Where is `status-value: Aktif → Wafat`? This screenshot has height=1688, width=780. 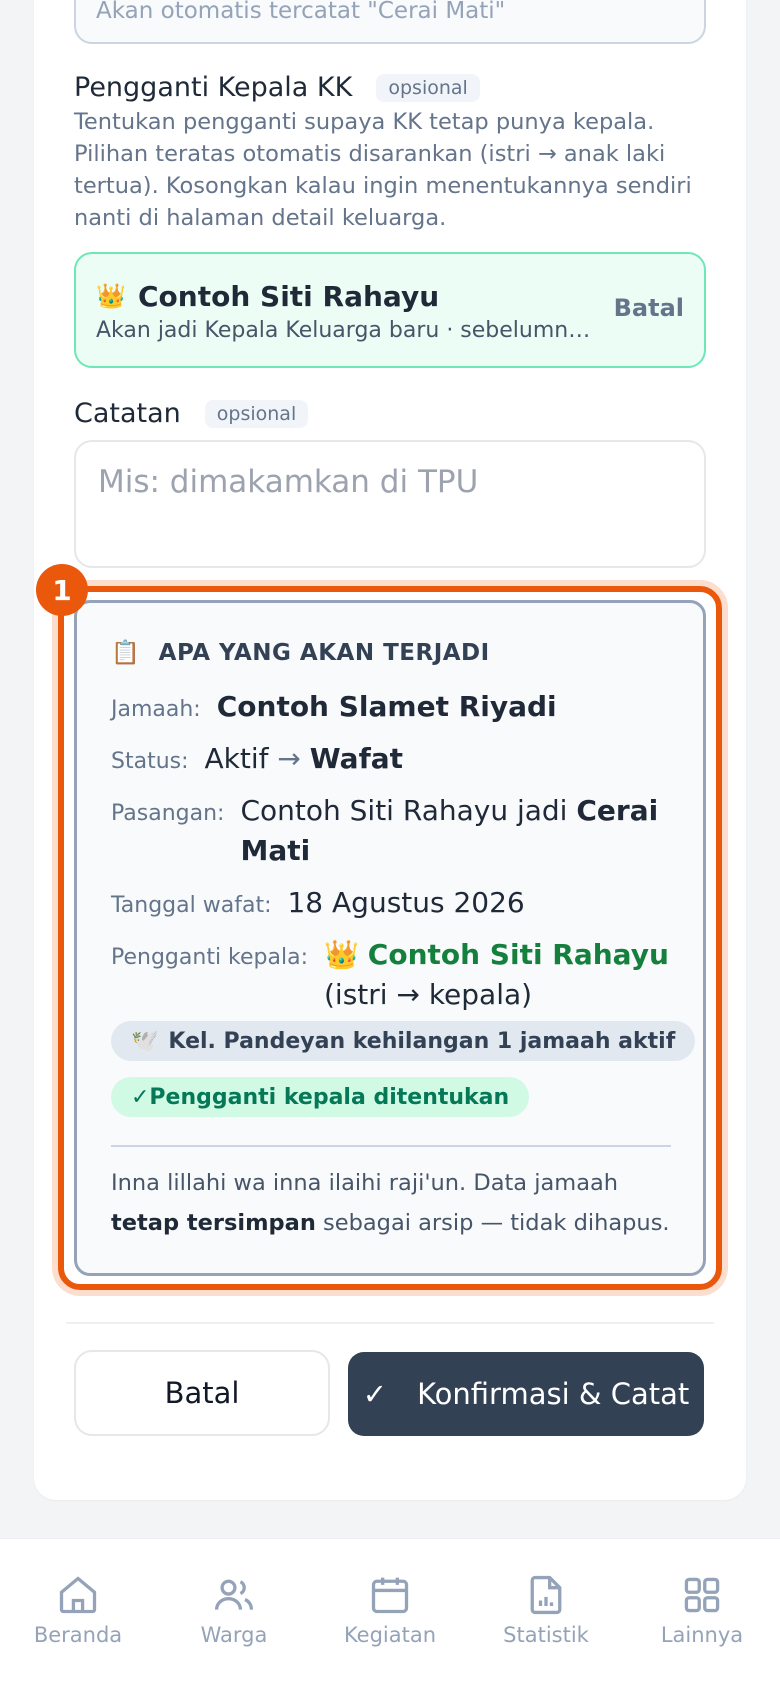
status-value: Aktif → Wafat is located at coordinates (304, 758).